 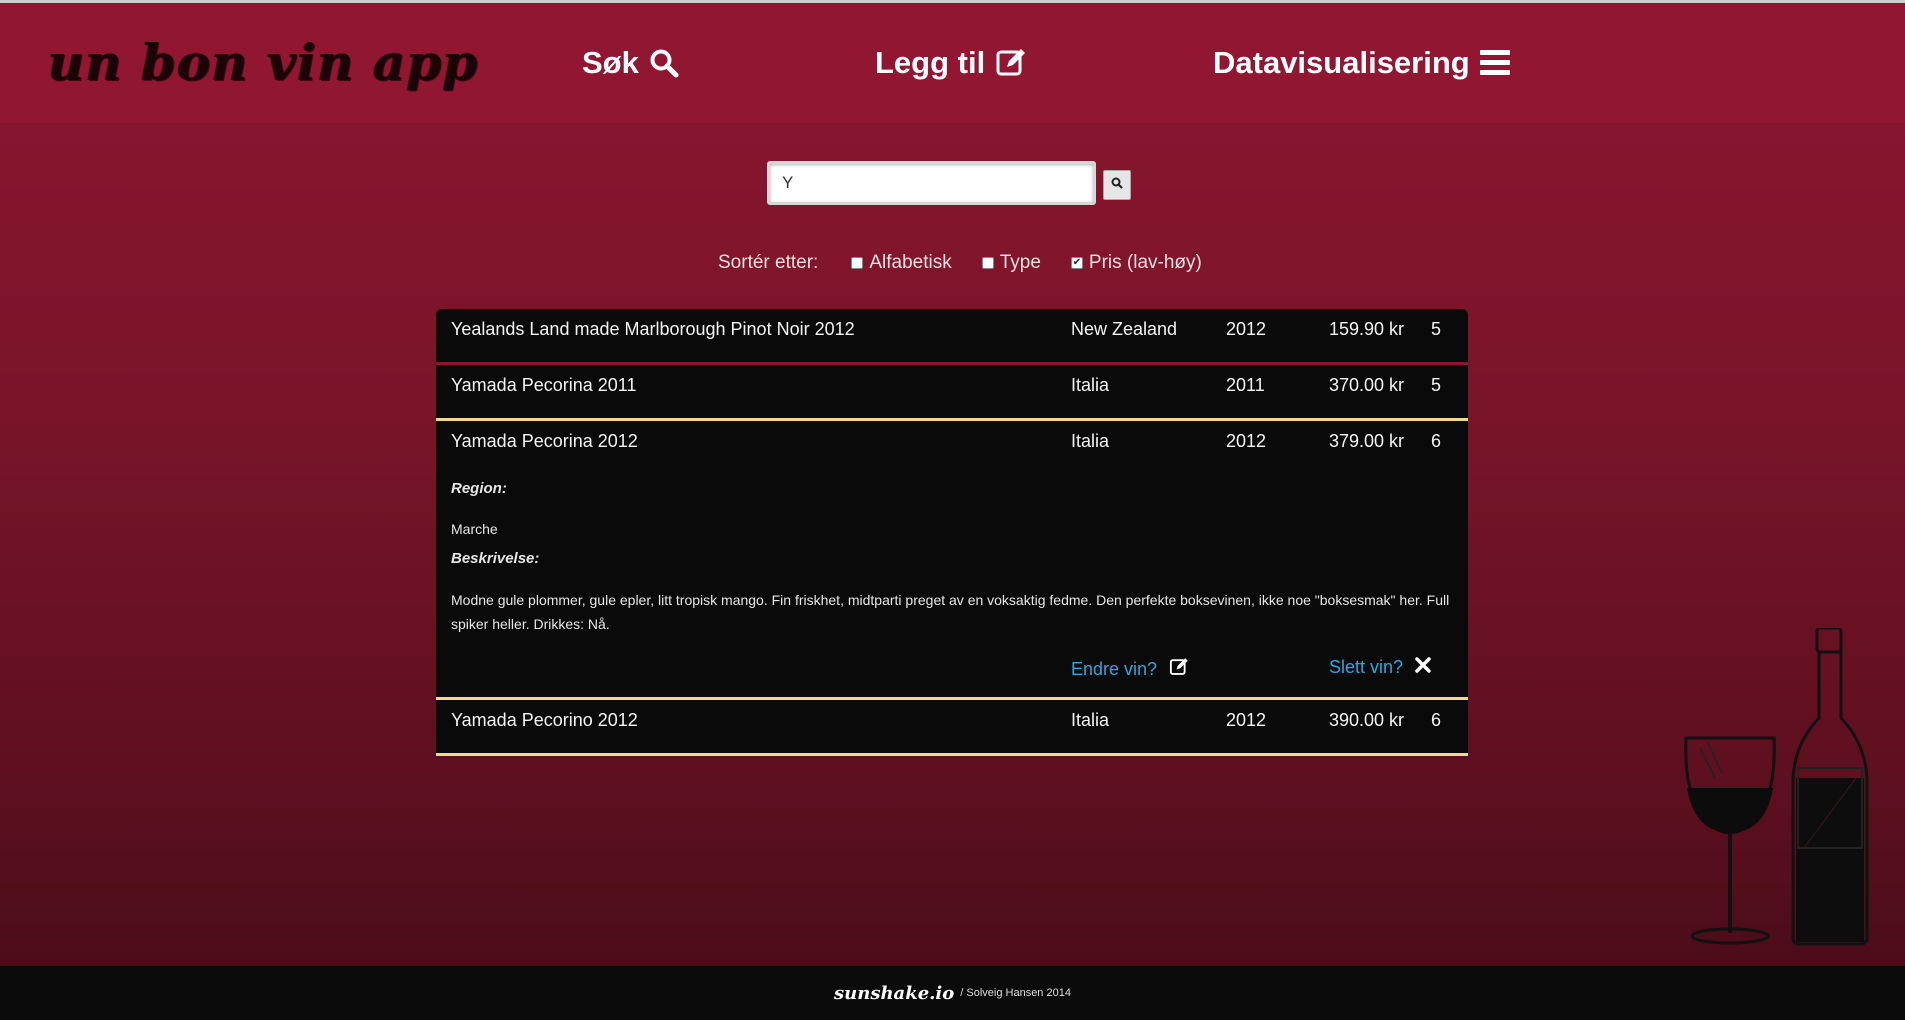 What do you see at coordinates (1341, 62) in the screenshot?
I see `nav-datavis-label: Datavisualisering` at bounding box center [1341, 62].